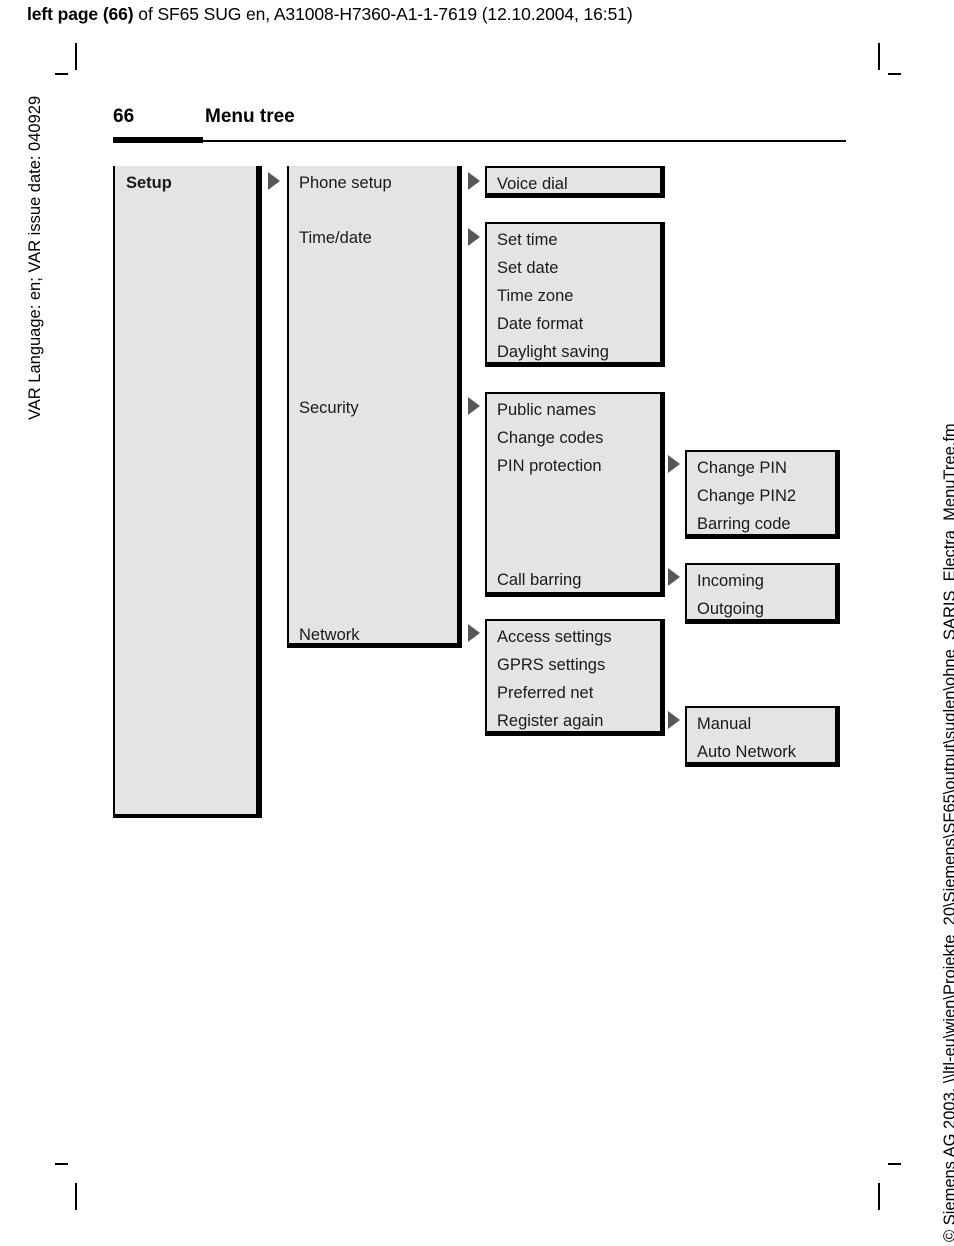  What do you see at coordinates (374, 407) in the screenshot?
I see `menu-box-level1: Phone setup Time/date Security Network` at bounding box center [374, 407].